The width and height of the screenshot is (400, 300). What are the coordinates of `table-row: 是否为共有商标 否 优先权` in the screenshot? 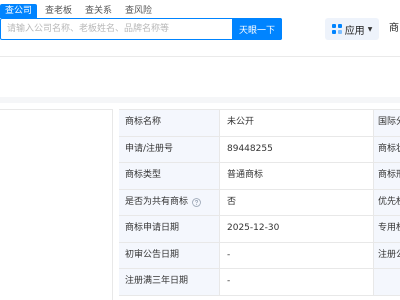 It's located at (259, 202).